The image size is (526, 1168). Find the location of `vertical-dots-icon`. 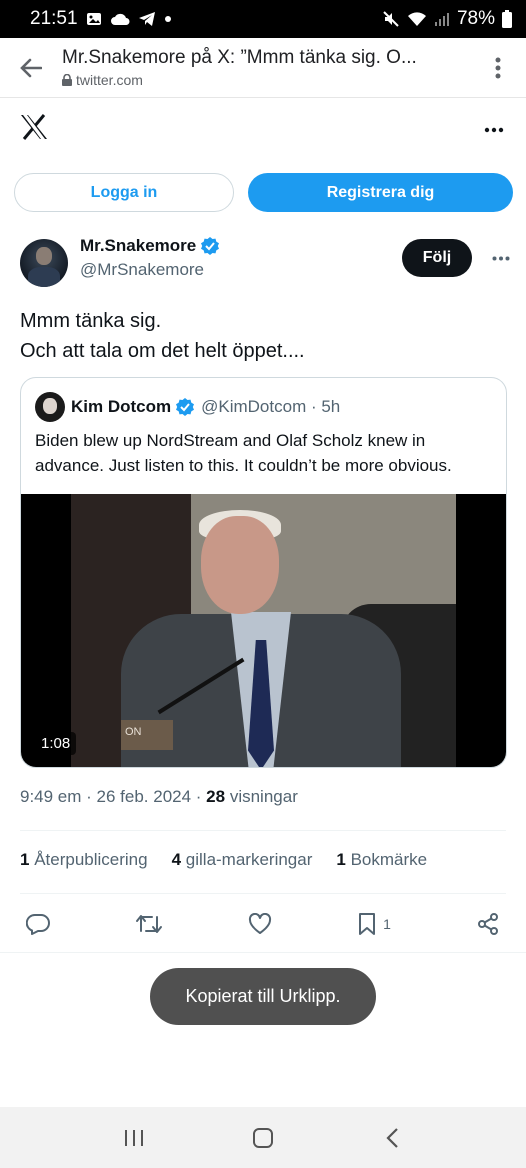

vertical-dots-icon is located at coordinates (498, 67).